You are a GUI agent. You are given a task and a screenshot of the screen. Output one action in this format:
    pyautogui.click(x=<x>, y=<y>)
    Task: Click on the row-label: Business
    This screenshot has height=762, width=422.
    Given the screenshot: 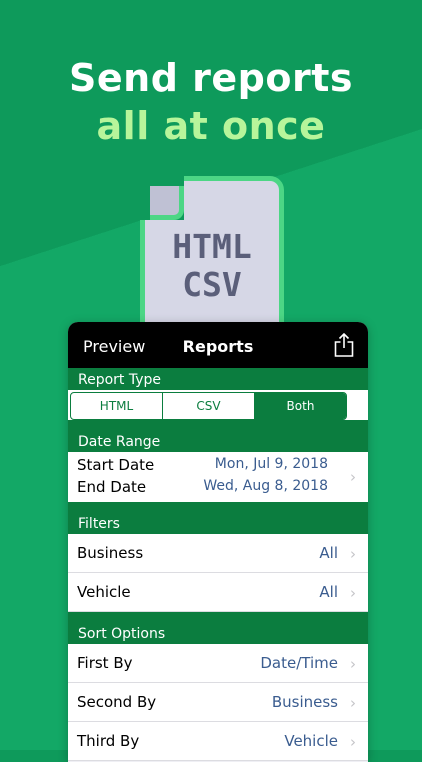 What is the action you would take?
    pyautogui.click(x=110, y=553)
    